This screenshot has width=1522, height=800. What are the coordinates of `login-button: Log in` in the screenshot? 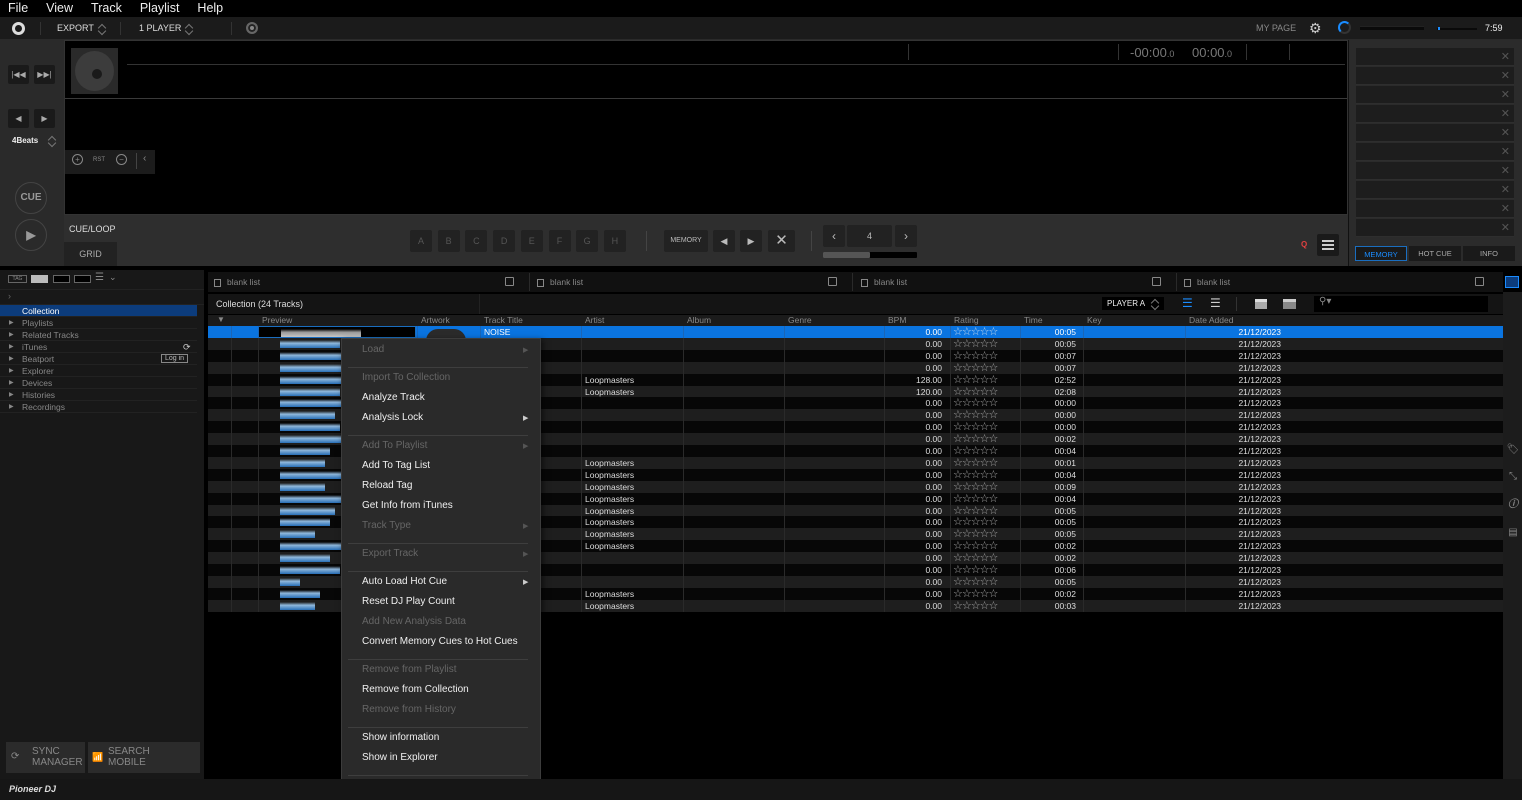 It's located at (175, 358).